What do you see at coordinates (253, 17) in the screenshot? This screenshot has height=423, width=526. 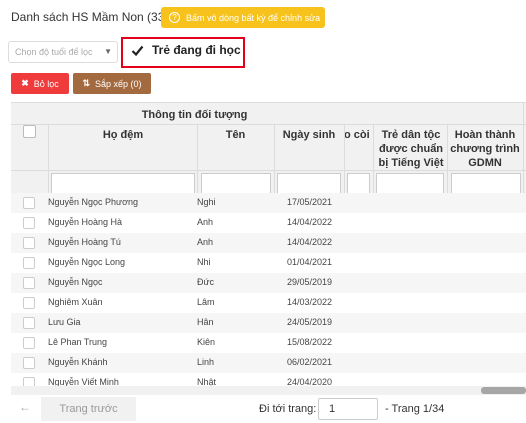 I see `edit-hint-text: Bấm vô dòng bất kỳ để chỉnh sửa` at bounding box center [253, 17].